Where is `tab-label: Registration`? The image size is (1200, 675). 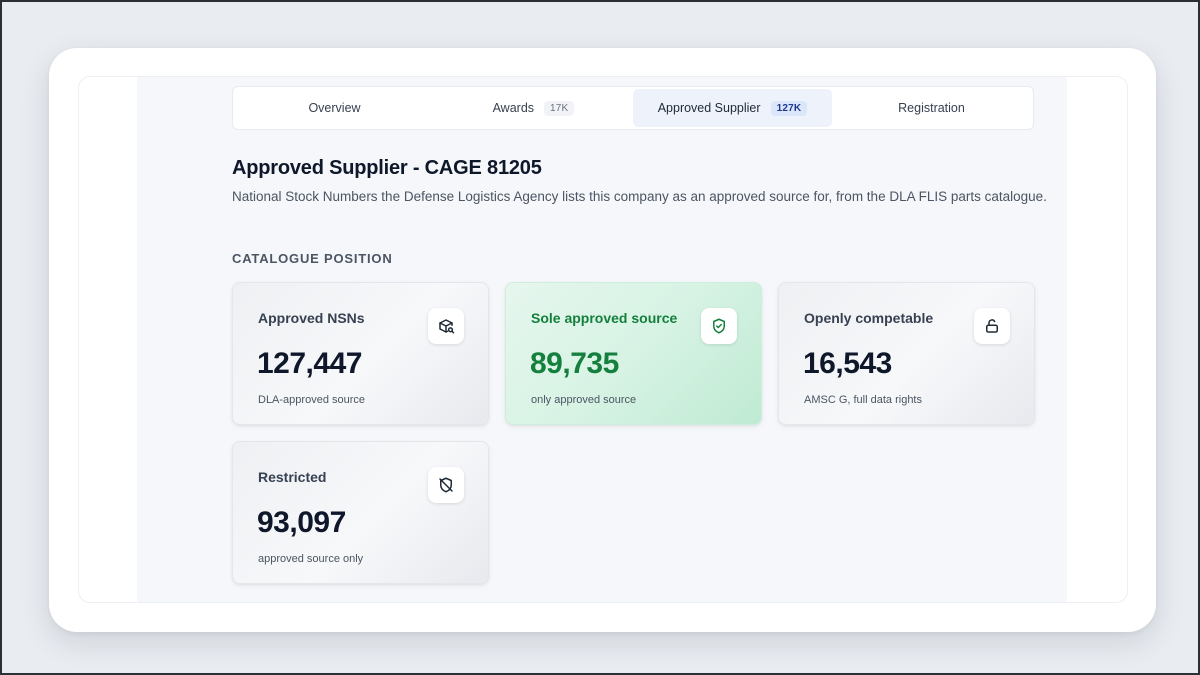
tab-label: Registration is located at coordinates (931, 108).